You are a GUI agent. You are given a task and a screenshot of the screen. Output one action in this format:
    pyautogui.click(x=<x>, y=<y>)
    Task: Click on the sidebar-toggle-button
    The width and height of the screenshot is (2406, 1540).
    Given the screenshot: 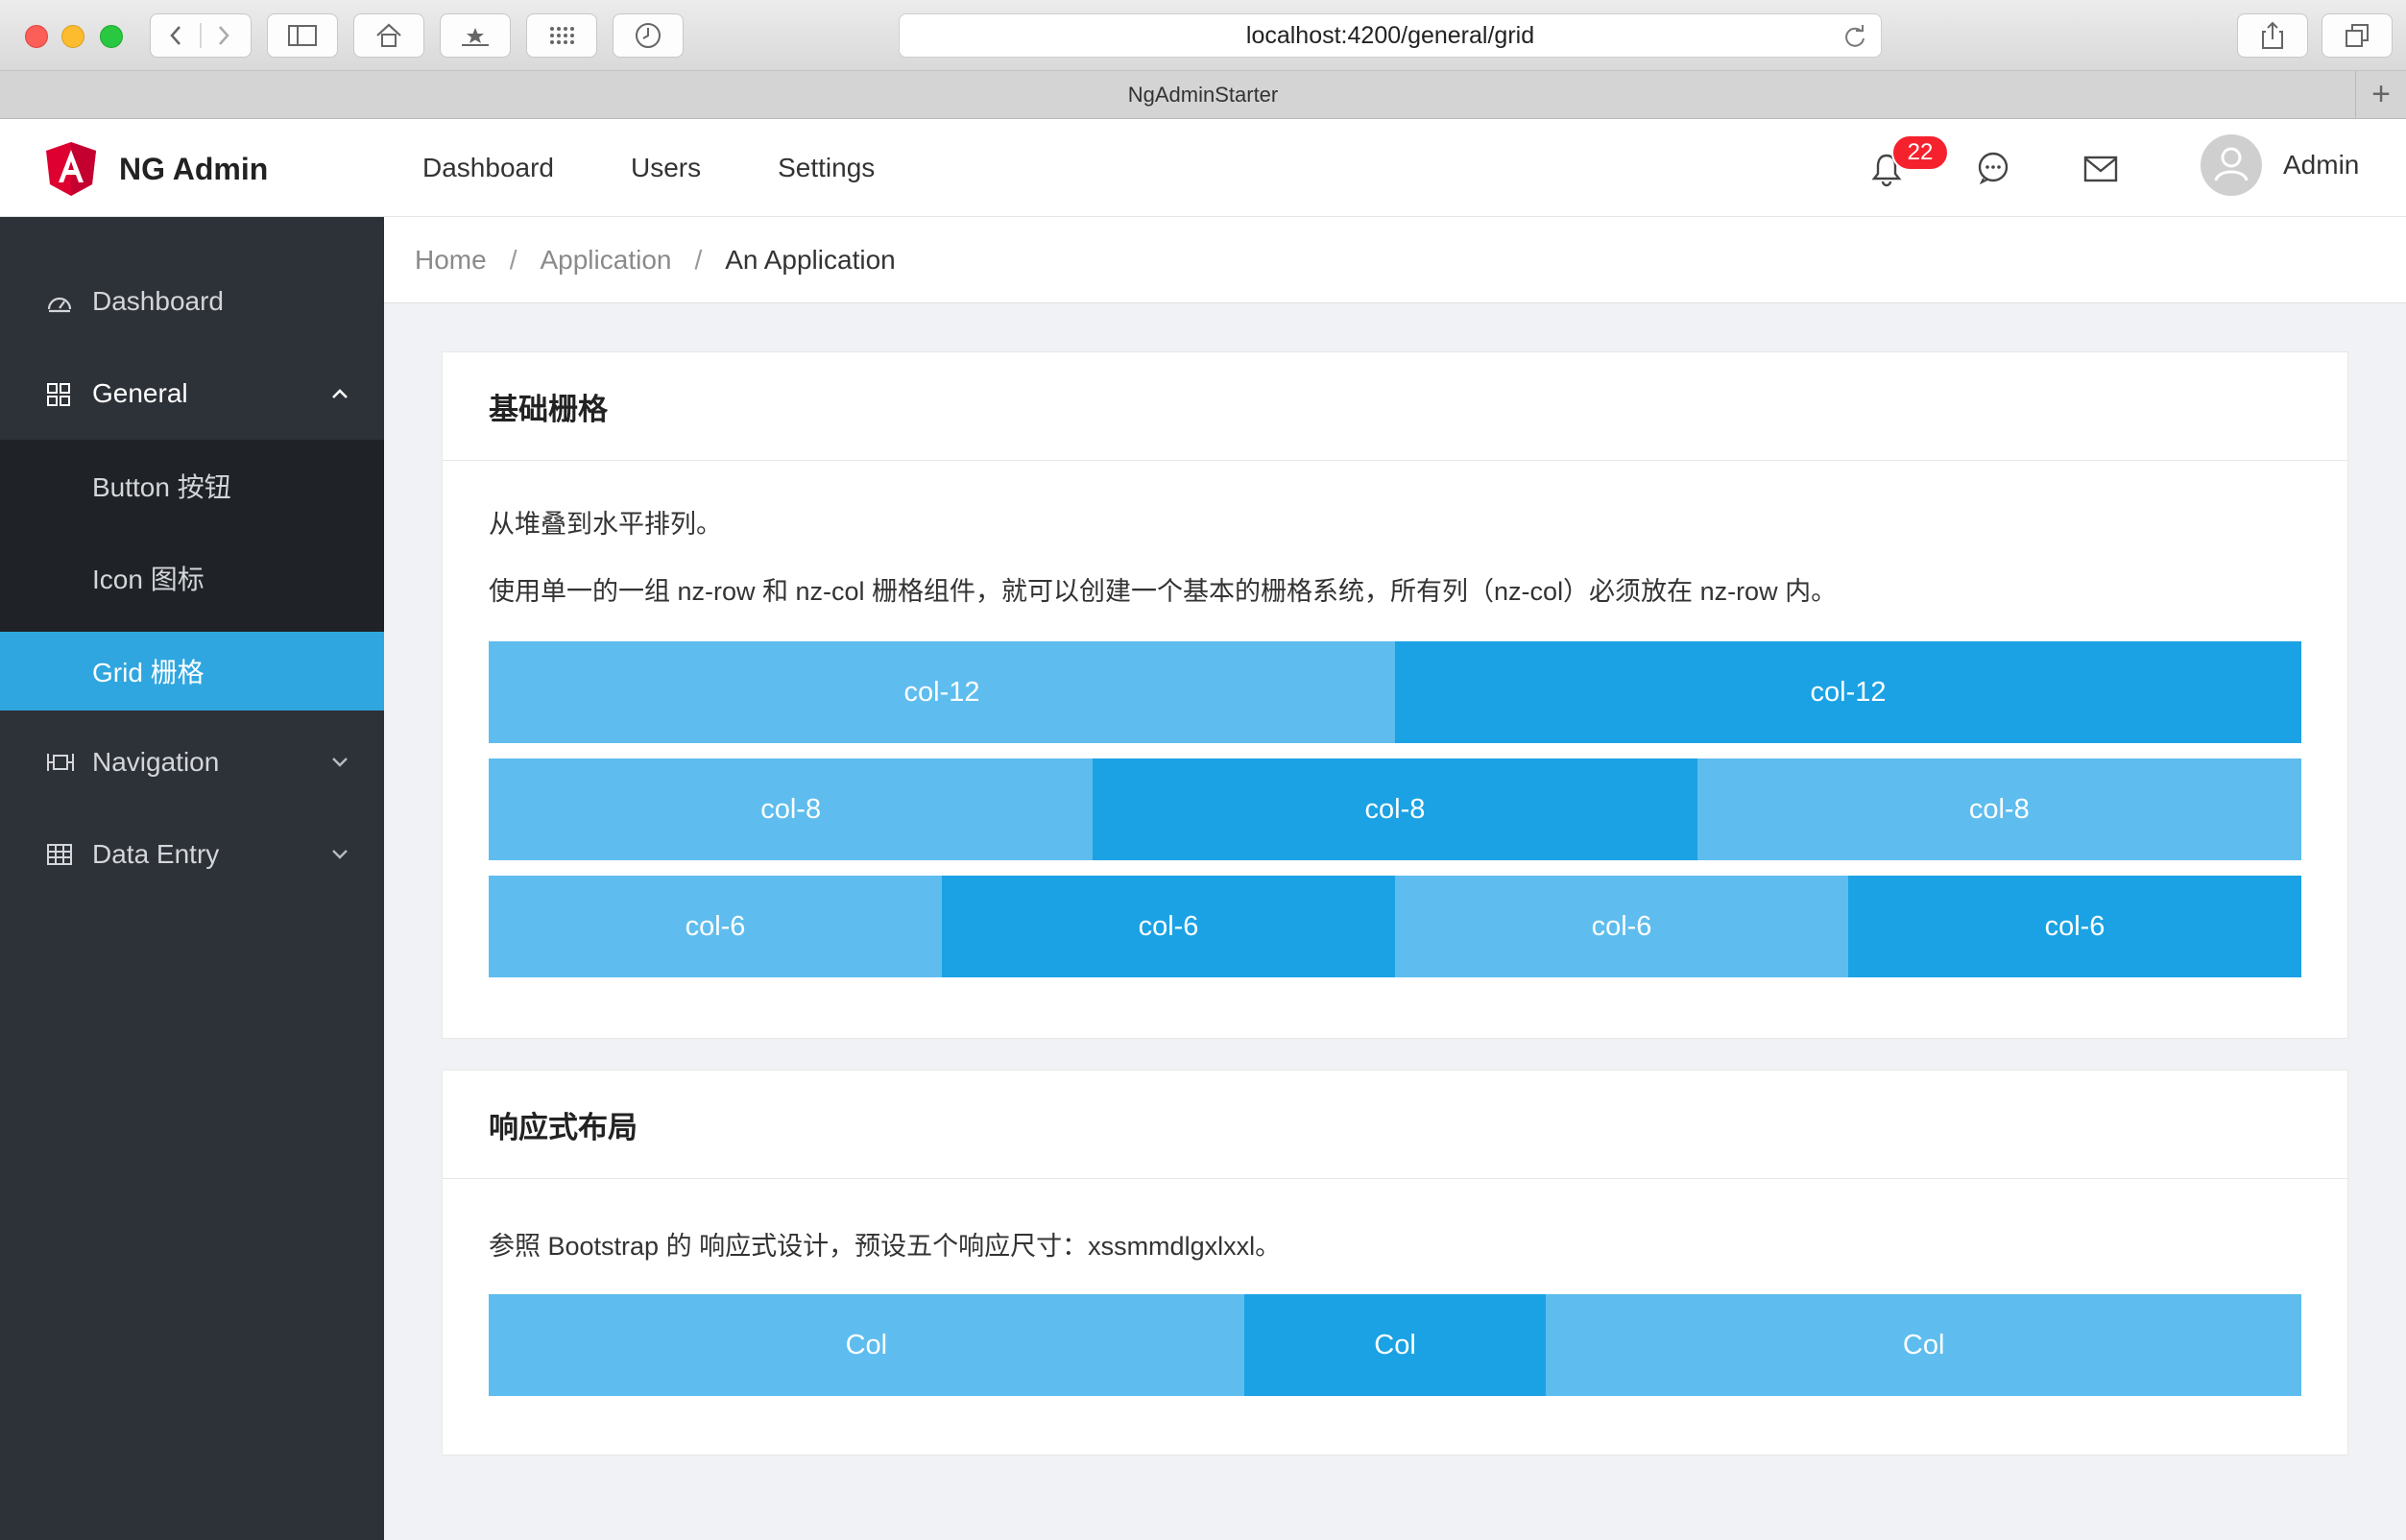 What is the action you would take?
    pyautogui.click(x=302, y=36)
    